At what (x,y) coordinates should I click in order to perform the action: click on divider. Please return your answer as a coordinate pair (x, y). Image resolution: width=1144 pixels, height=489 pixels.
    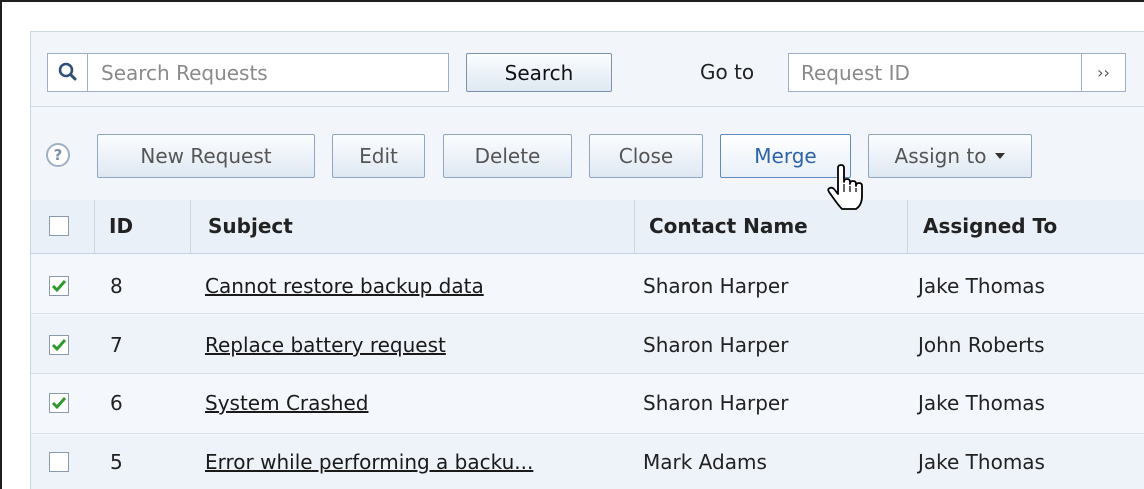
    Looking at the image, I should click on (587, 106).